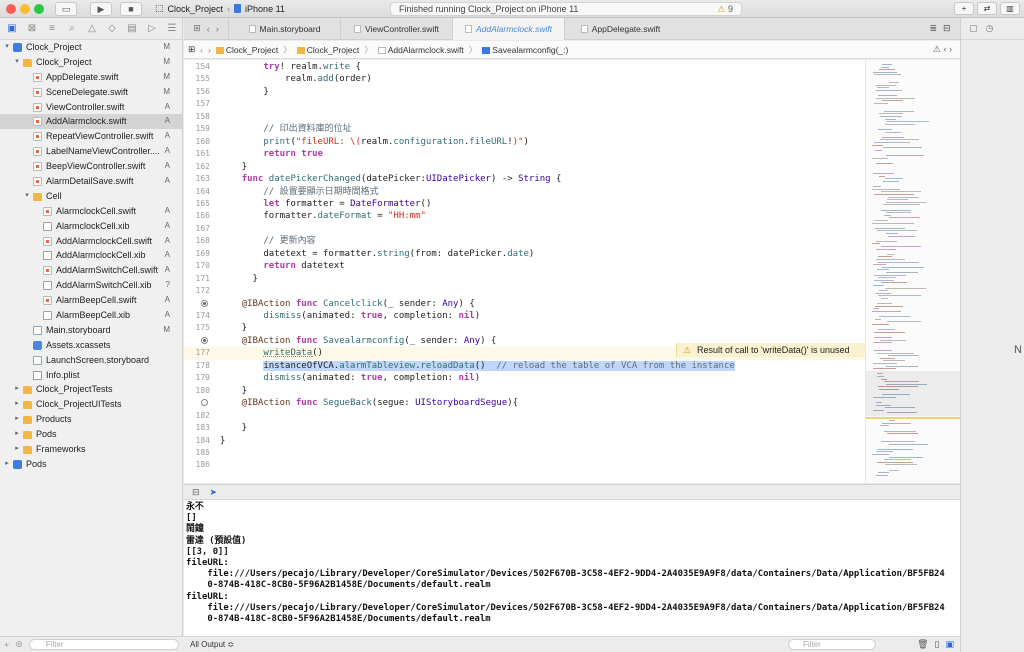  What do you see at coordinates (204, 340) in the screenshot?
I see `ibaction-connection-icon` at bounding box center [204, 340].